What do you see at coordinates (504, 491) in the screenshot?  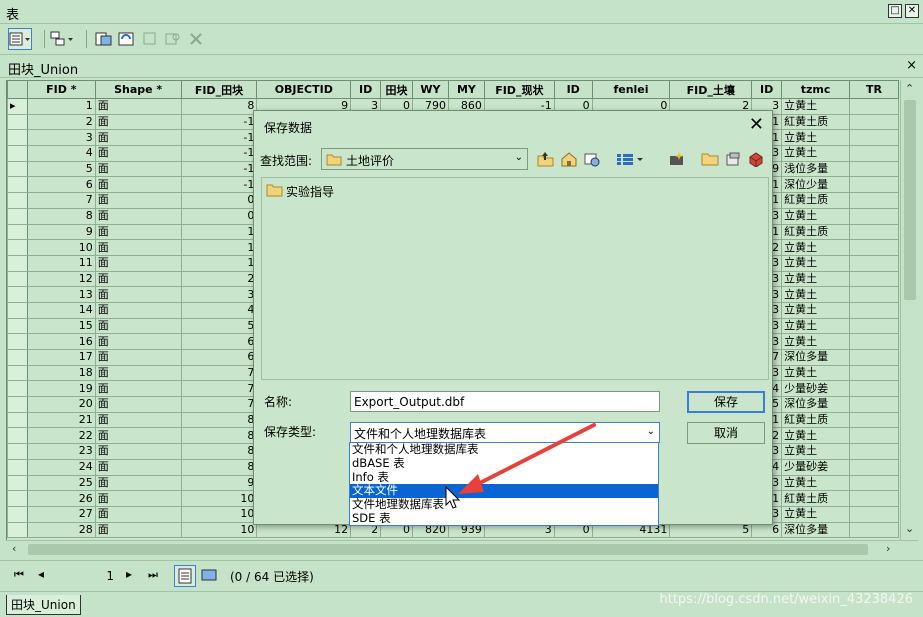 I see `option-text-file: 文本文件` at bounding box center [504, 491].